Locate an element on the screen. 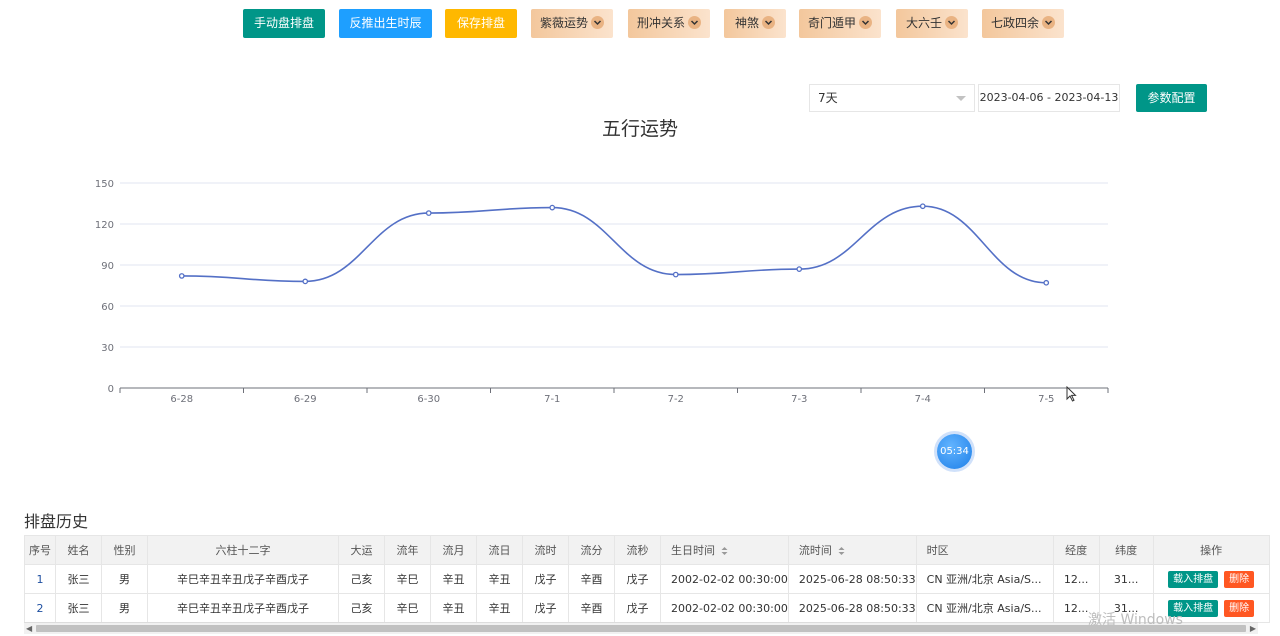 The width and height of the screenshot is (1280, 636). y-tick-label: 30 is located at coordinates (107, 348).